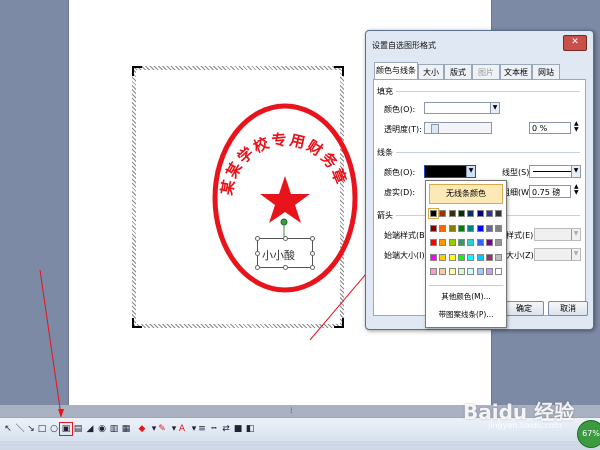 This screenshot has height=450, width=600. What do you see at coordinates (458, 128) in the screenshot?
I see `transparency-slider` at bounding box center [458, 128].